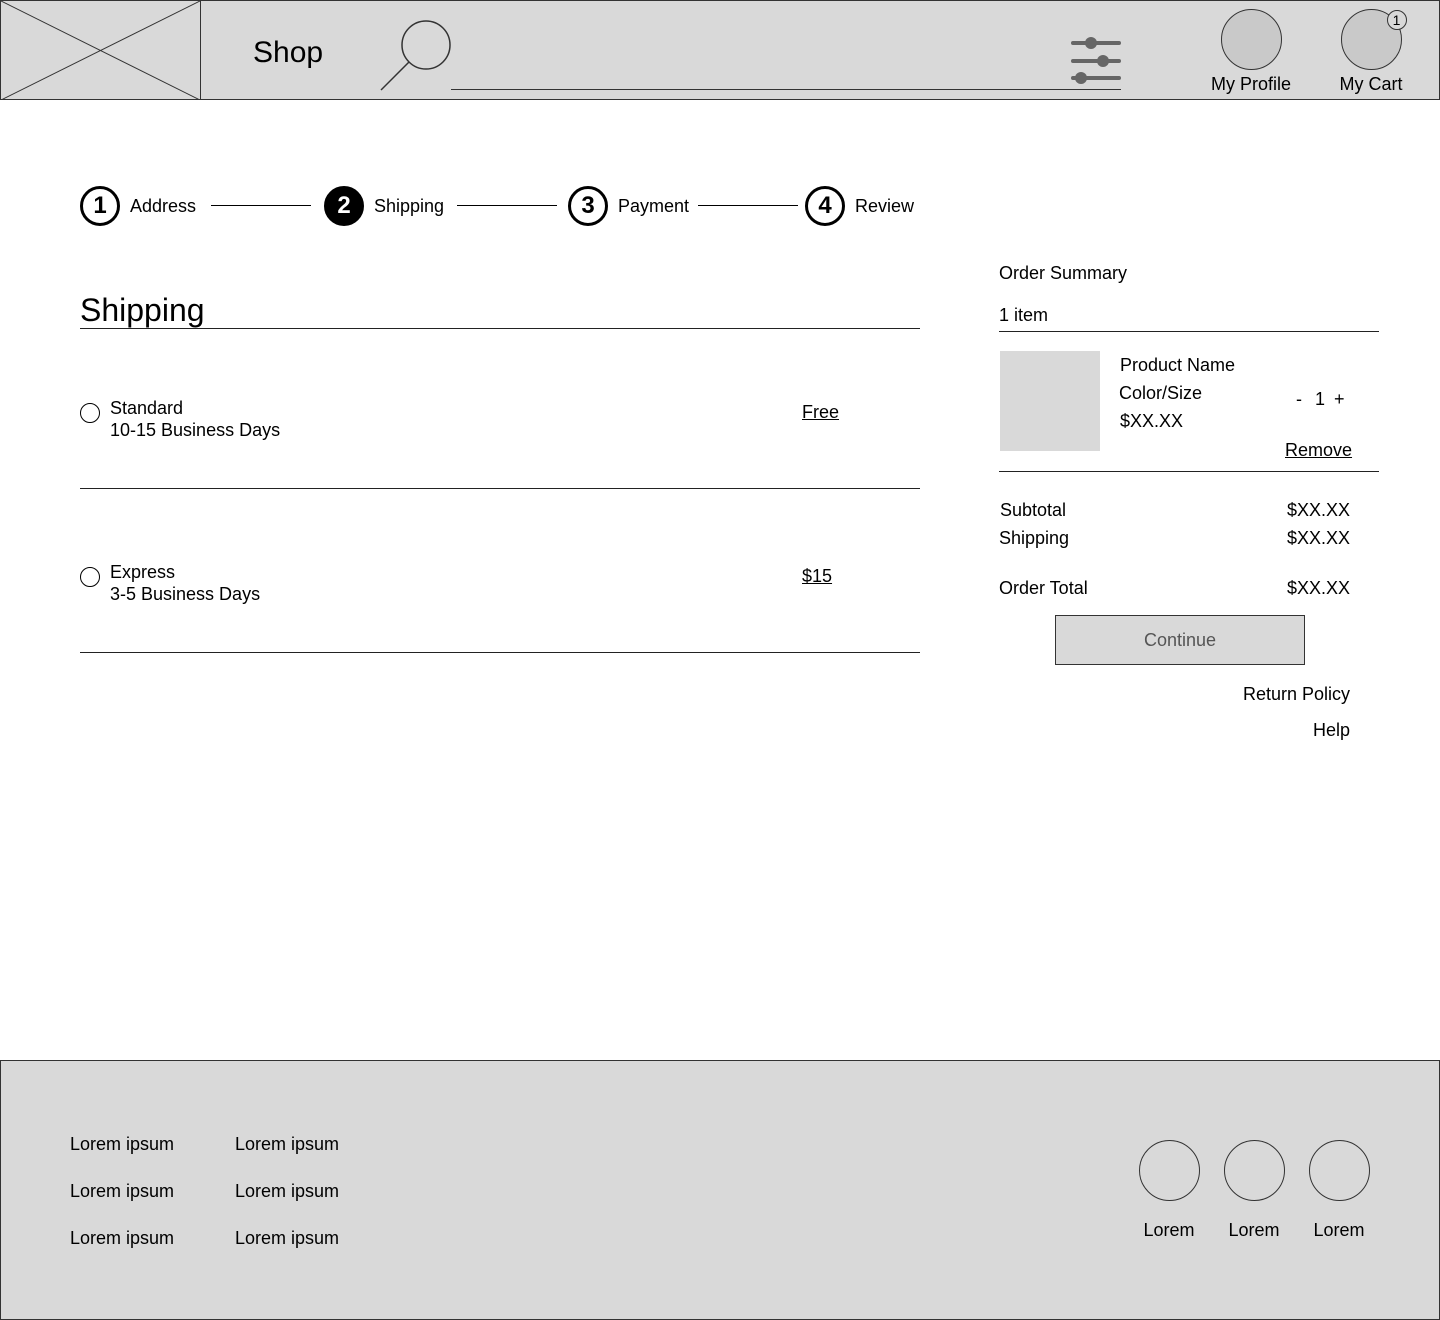 Image resolution: width=1440 pixels, height=1320 pixels. Describe the element at coordinates (142, 310) in the screenshot. I see `section-title: Shipping` at that location.